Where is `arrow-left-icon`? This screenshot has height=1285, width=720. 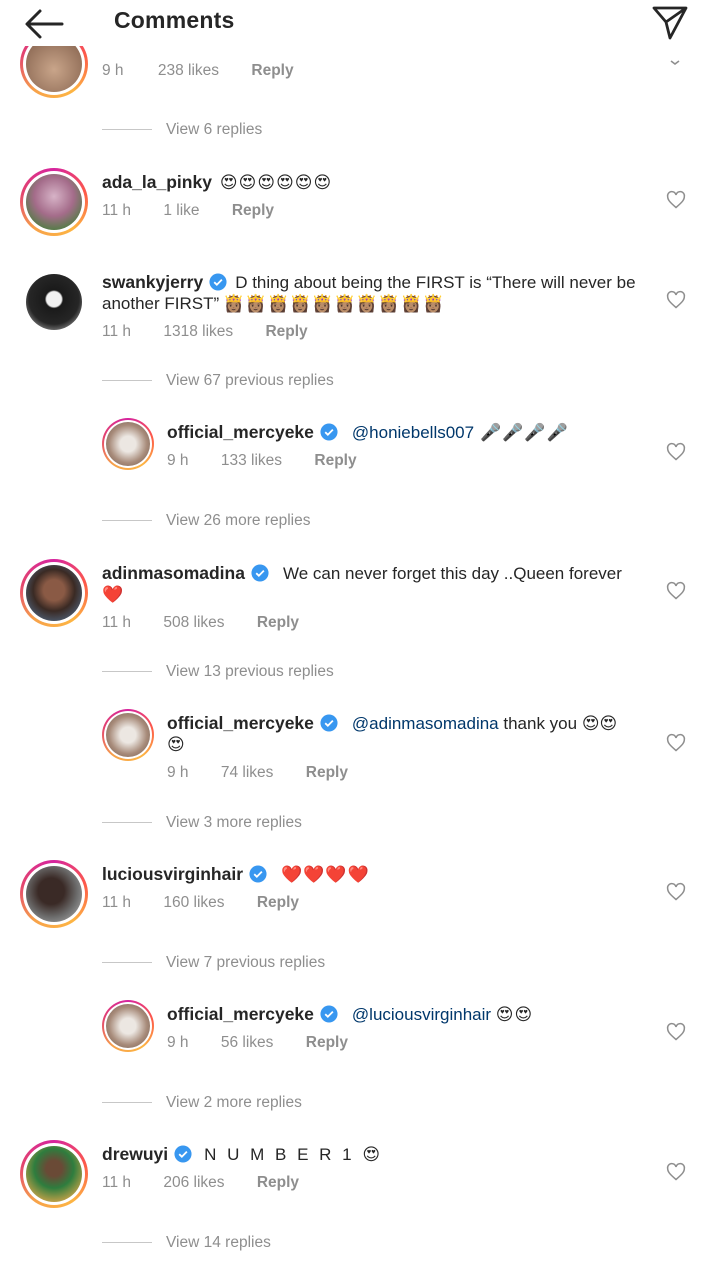 arrow-left-icon is located at coordinates (44, 24).